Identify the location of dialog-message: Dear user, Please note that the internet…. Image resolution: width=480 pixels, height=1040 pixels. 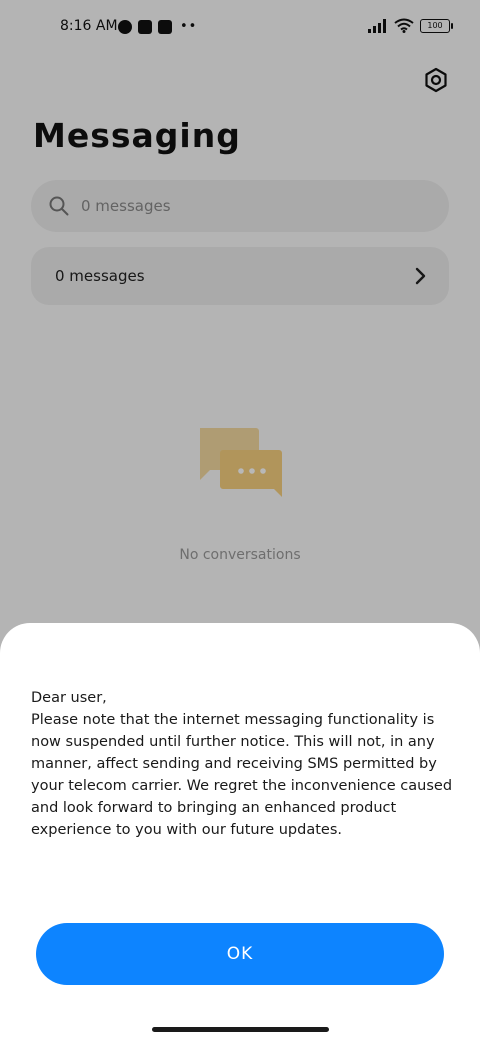
(242, 764).